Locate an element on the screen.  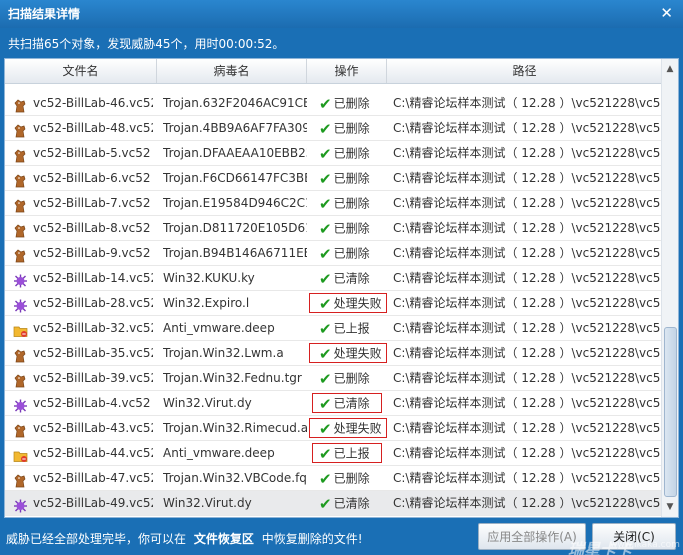
file-name-cell: vc52-BillLab-28.vc52 is located at coordinates (83, 303).